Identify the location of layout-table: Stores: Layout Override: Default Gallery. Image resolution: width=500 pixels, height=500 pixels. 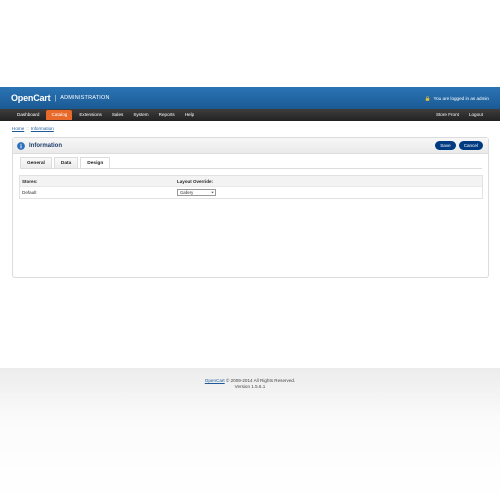
(251, 187).